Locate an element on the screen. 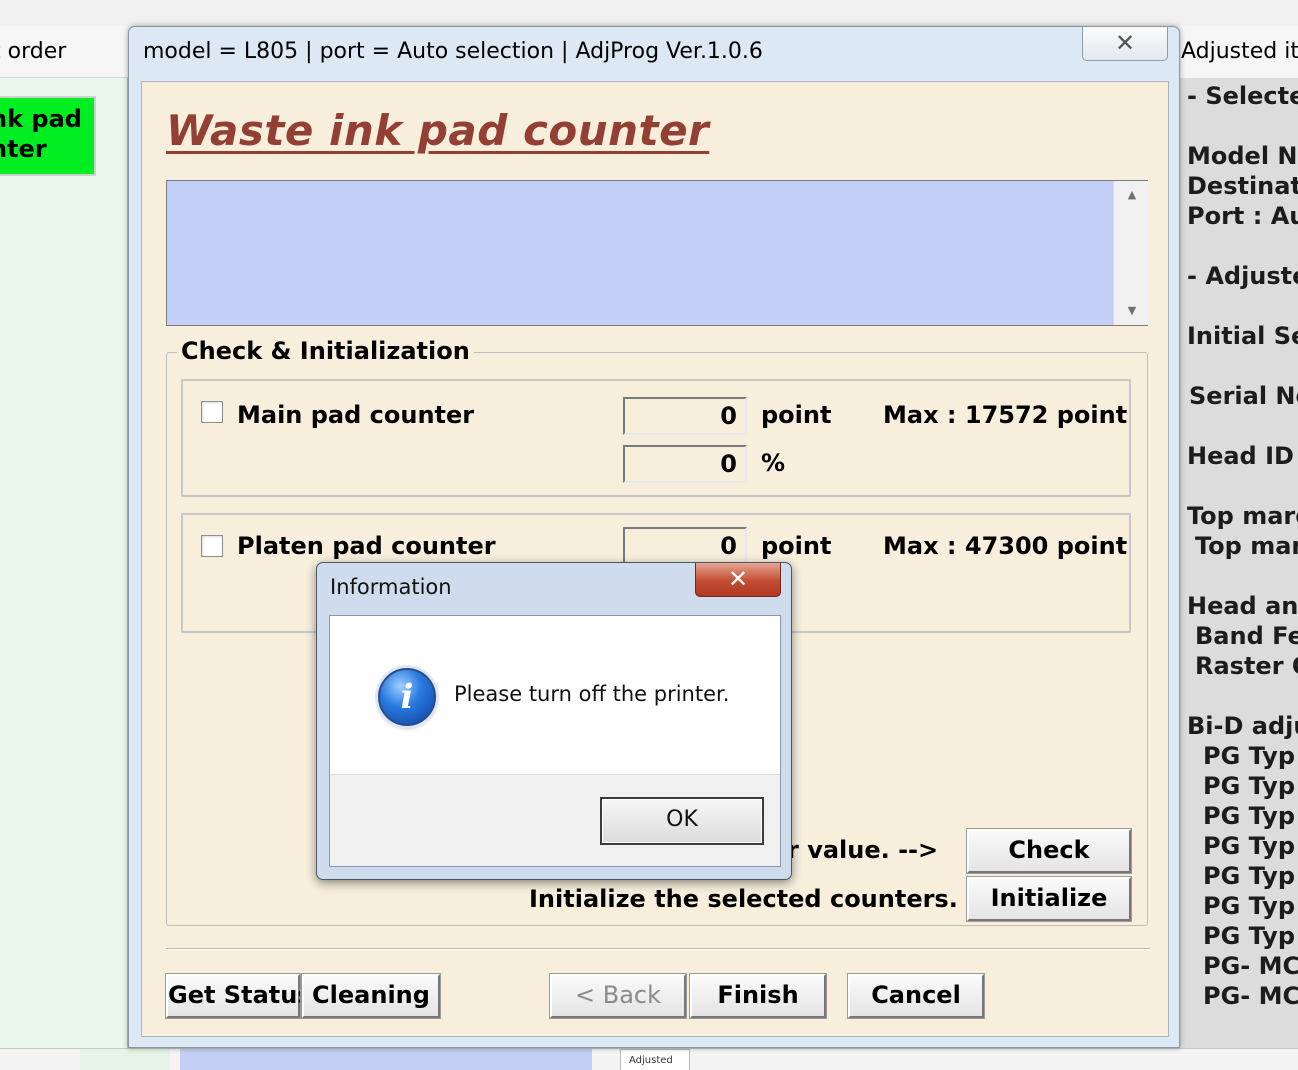 Image resolution: width=1298 pixels, height=1070 pixels. page-title: Waste ink pad counter is located at coordinates (438, 130).